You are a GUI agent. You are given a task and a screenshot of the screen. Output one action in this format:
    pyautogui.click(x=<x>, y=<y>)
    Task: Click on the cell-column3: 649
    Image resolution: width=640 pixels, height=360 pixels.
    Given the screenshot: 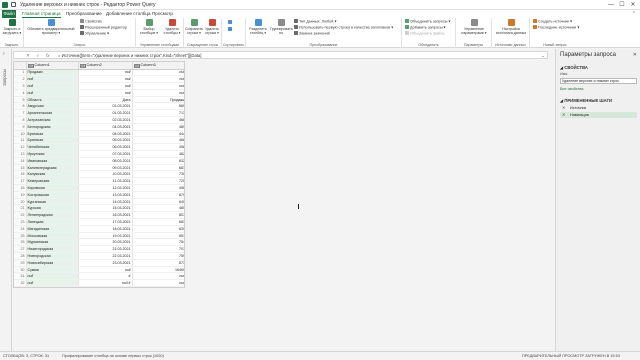 What is the action you would take?
    pyautogui.click(x=158, y=202)
    